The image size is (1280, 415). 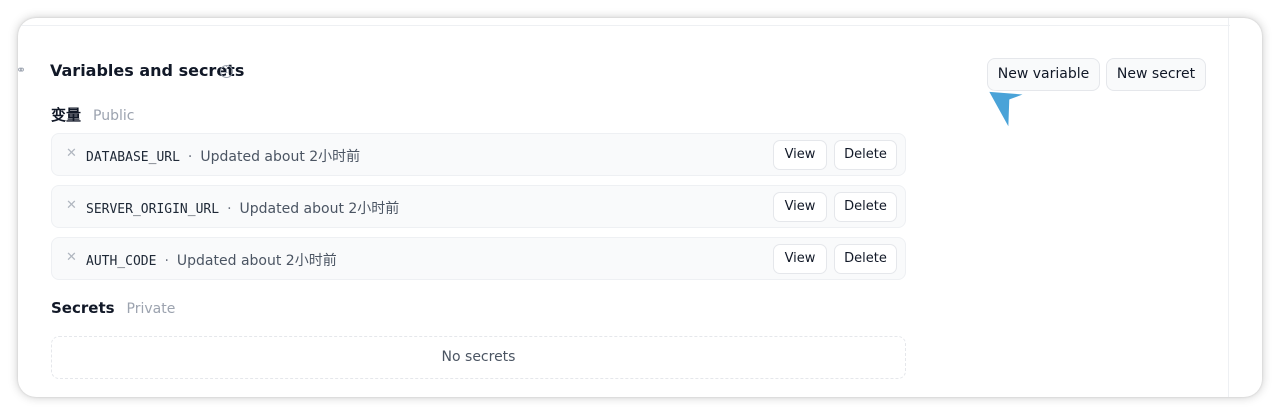 I want to click on info-icon: i, so click(x=226, y=71).